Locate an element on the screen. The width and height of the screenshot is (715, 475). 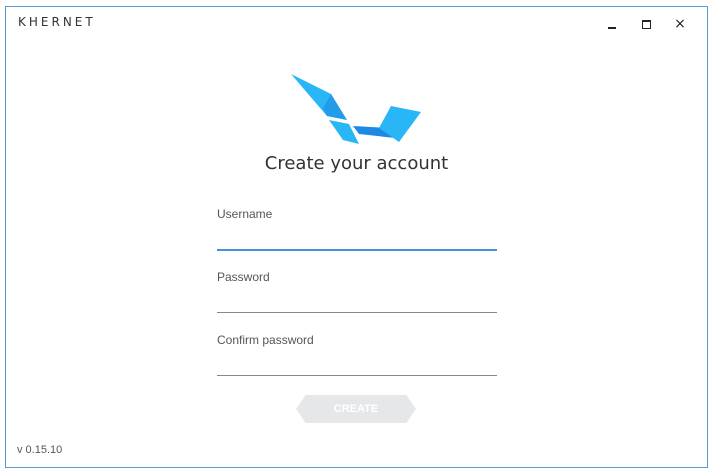
password-input is located at coordinates (357, 301).